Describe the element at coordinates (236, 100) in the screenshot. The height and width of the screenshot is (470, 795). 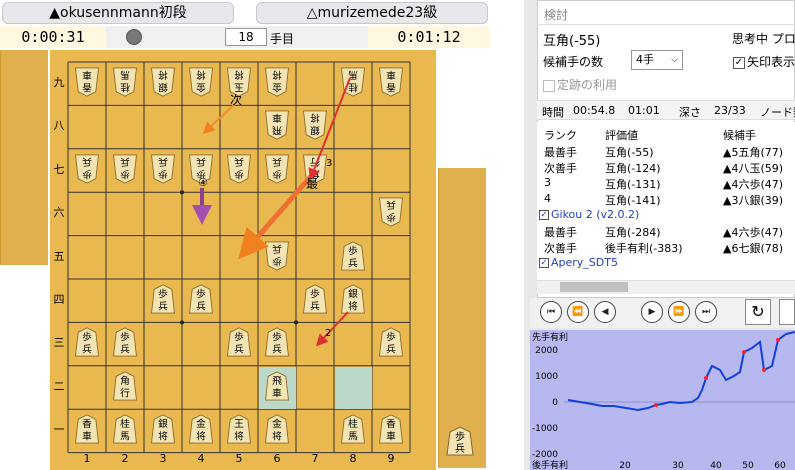
I see `arrow-label-next: 次` at that location.